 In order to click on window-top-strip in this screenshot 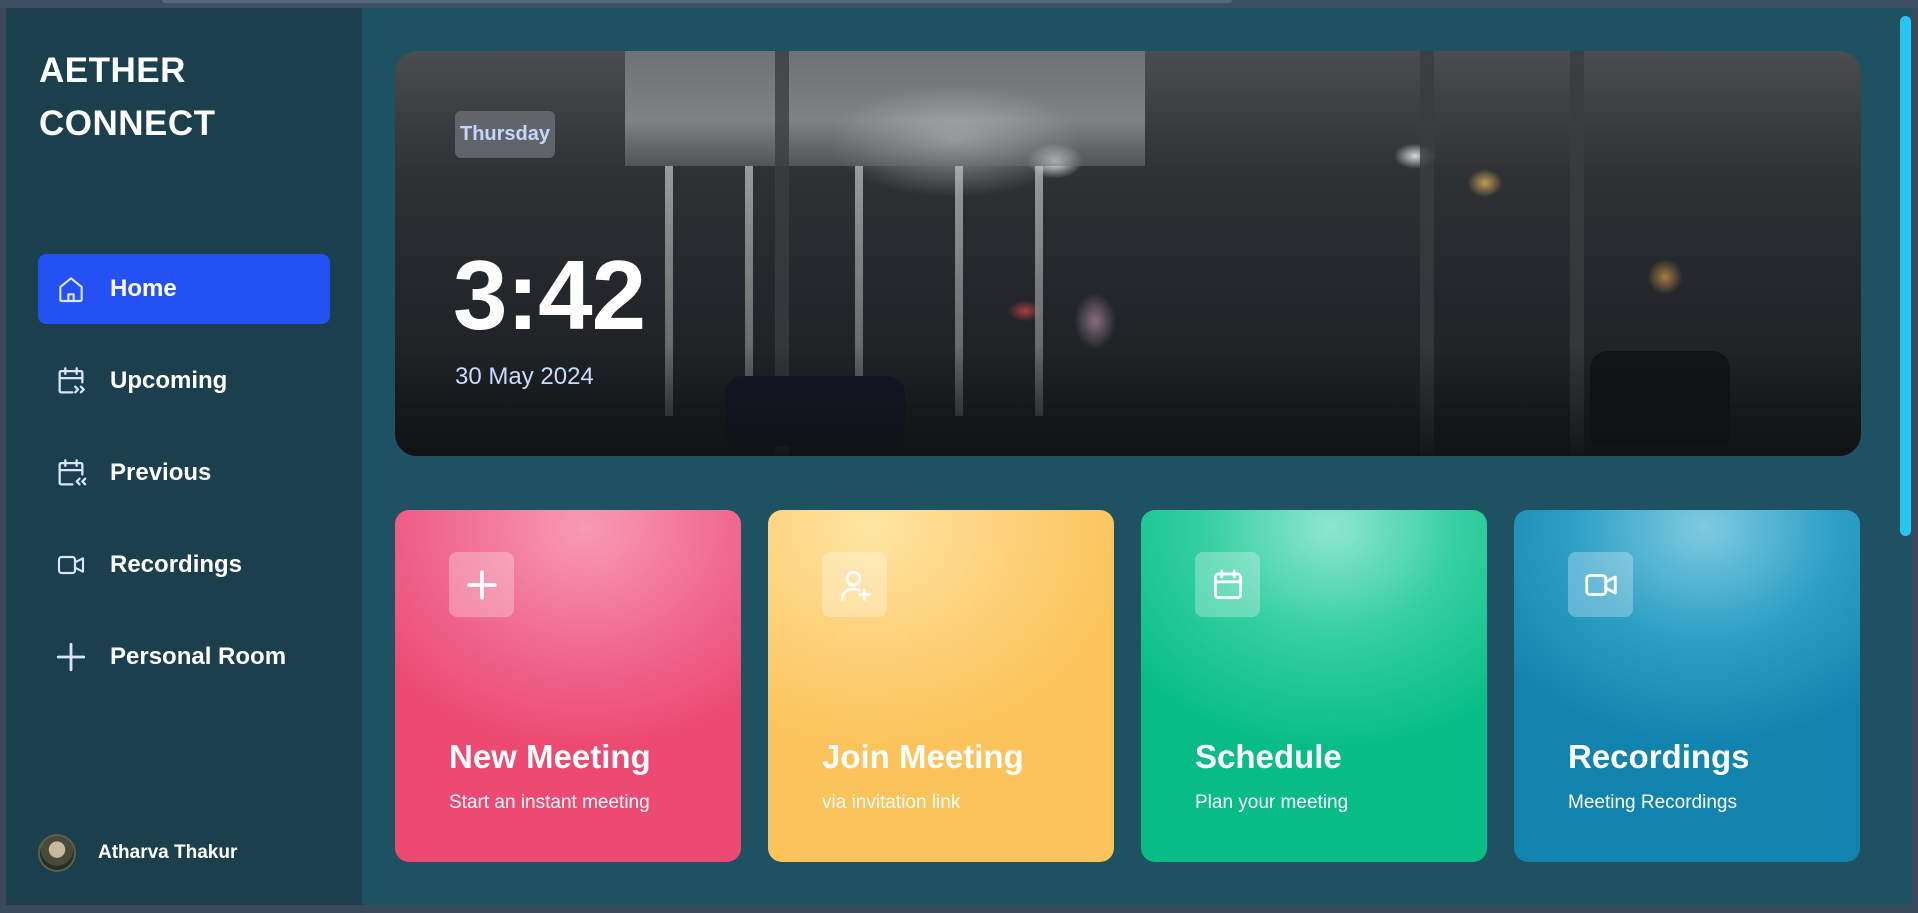, I will do `click(959, 4)`.